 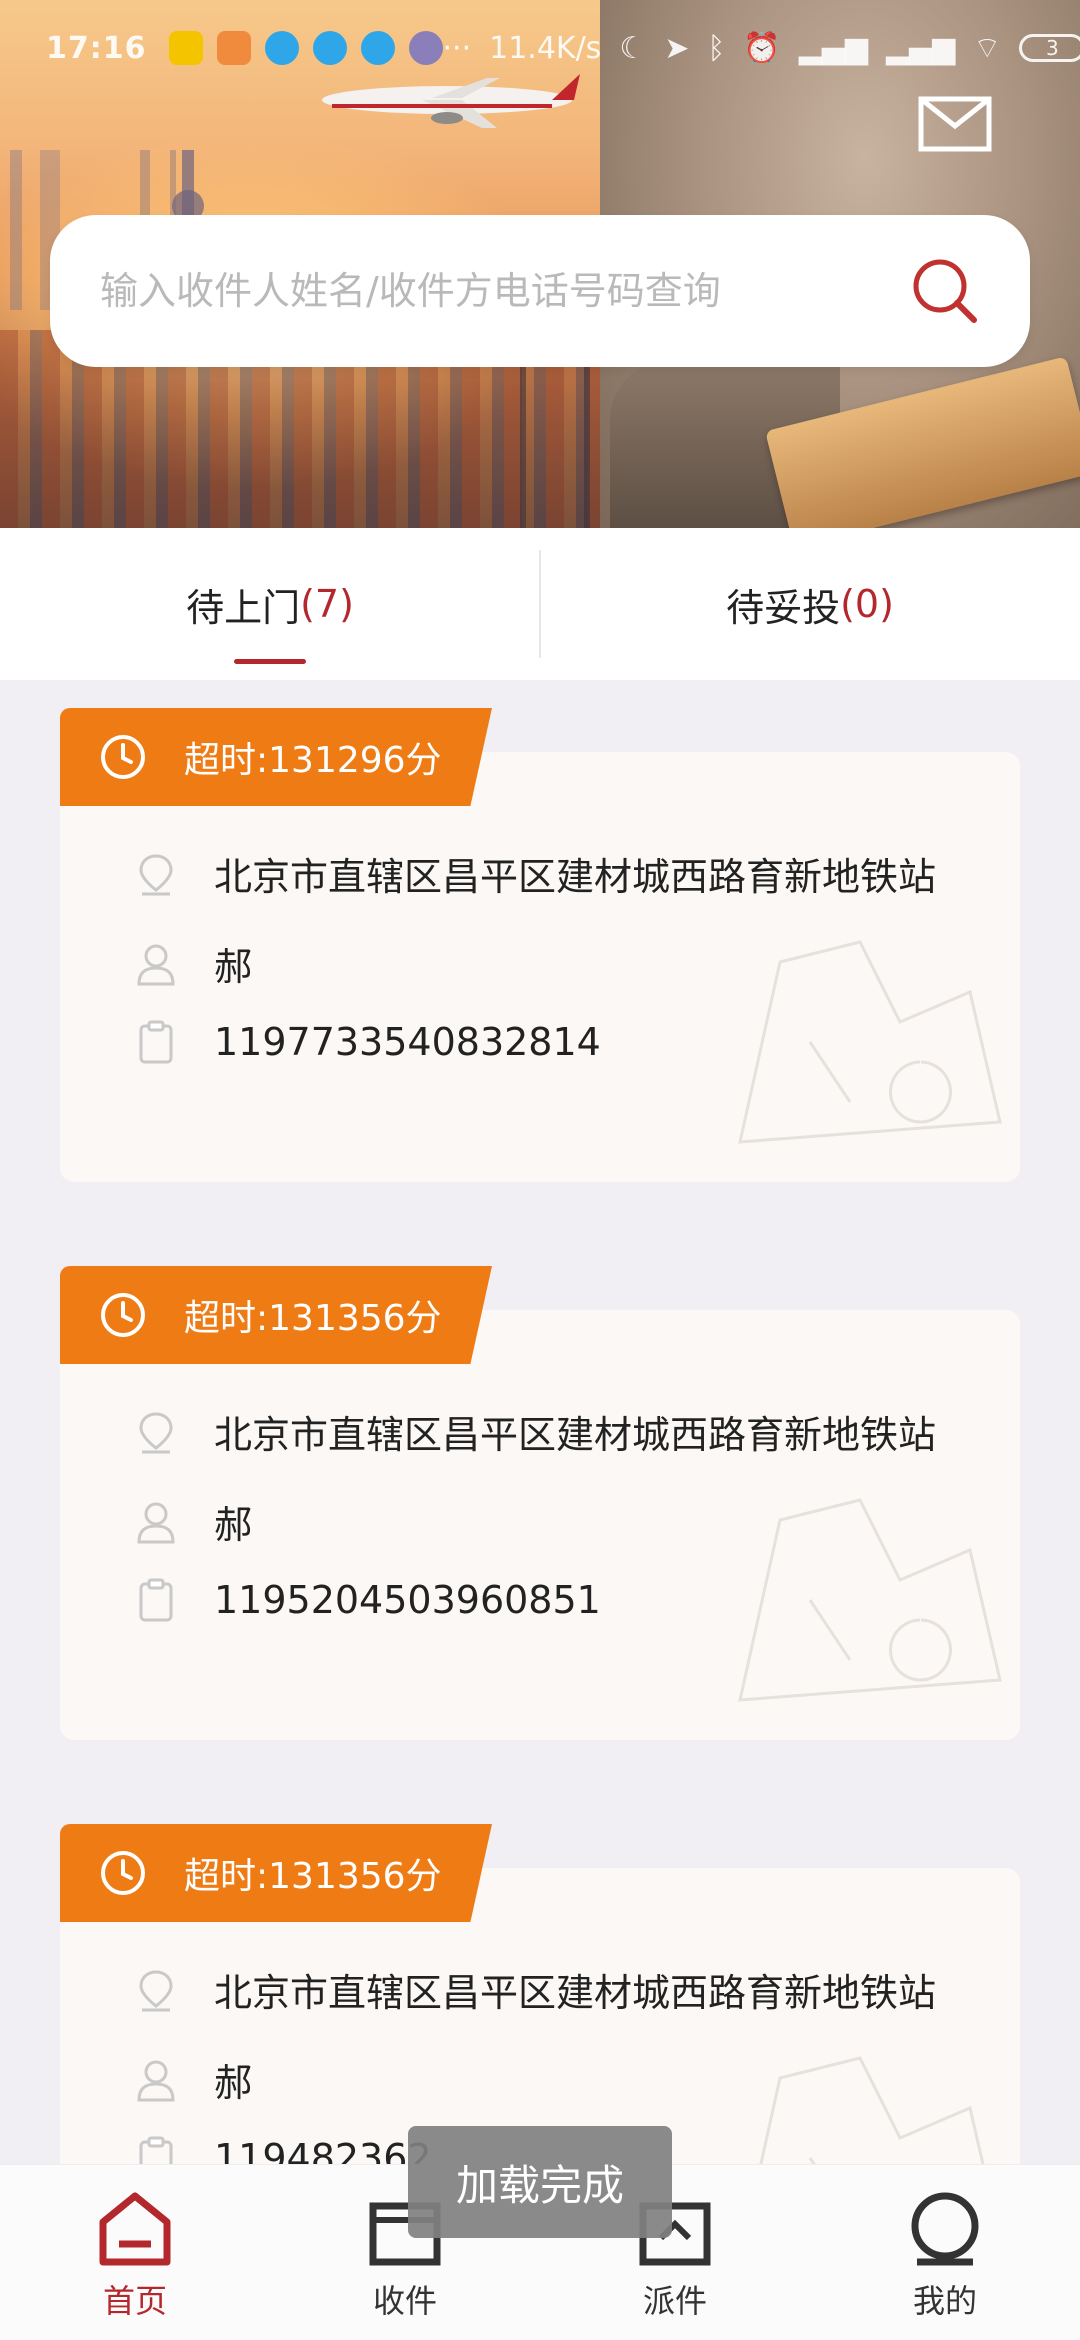 What do you see at coordinates (545, 48) in the screenshot?
I see `network-speed: 11.4K/s` at bounding box center [545, 48].